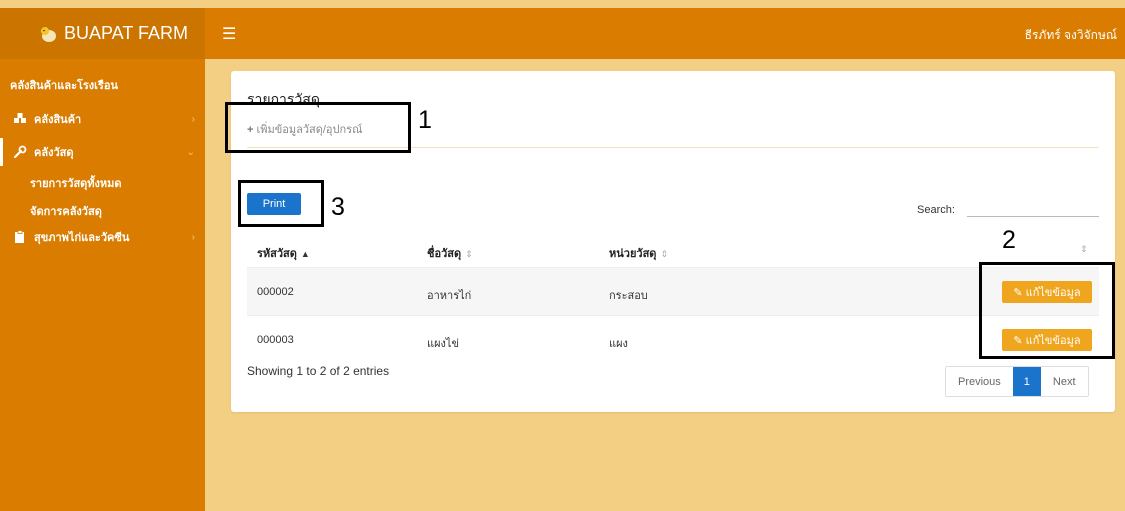 The image size is (1125, 511). I want to click on user-name: ธีรภัทร์ จงวิจักษณ์, so click(1071, 35).